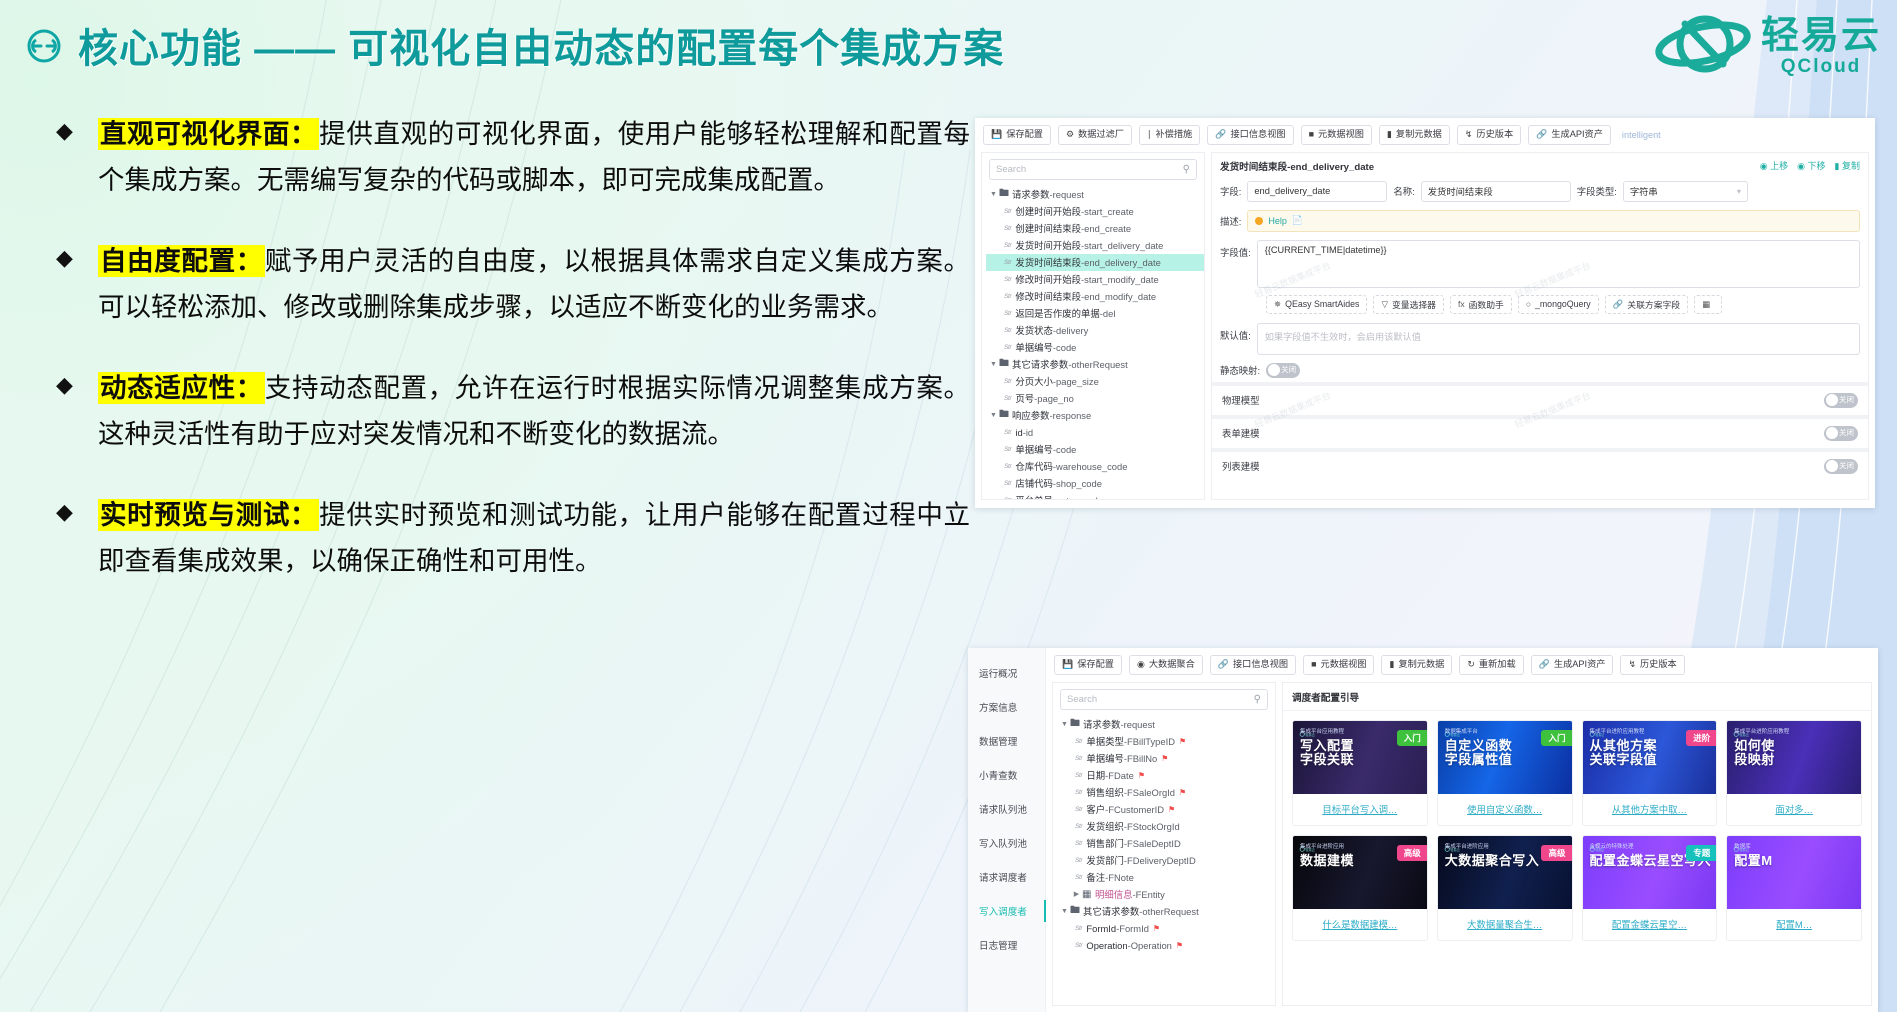  Describe the element at coordinates (1006, 741) in the screenshot. I see `sidebar-item-数据管理: 数据管理` at that location.